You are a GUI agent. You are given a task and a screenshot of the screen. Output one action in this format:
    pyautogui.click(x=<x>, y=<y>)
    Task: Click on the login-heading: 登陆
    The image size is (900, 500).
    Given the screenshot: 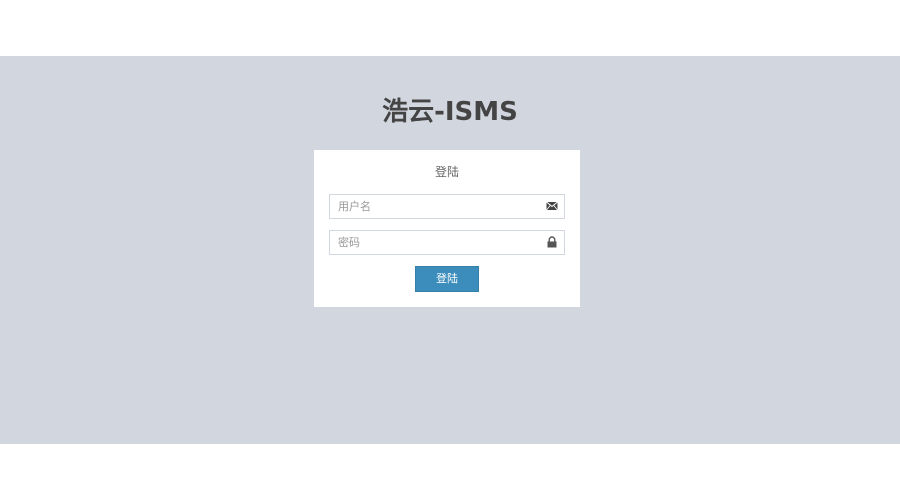 What is the action you would take?
    pyautogui.click(x=446, y=172)
    